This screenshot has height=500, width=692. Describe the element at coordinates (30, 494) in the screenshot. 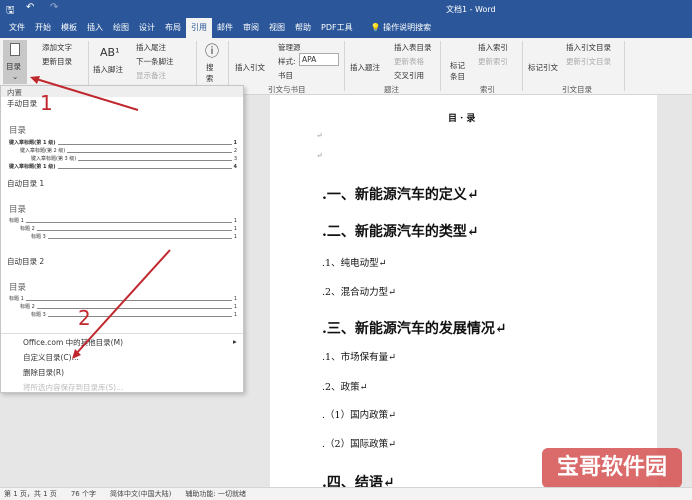

I see `page-count: 第 1 页，共 1 页` at that location.